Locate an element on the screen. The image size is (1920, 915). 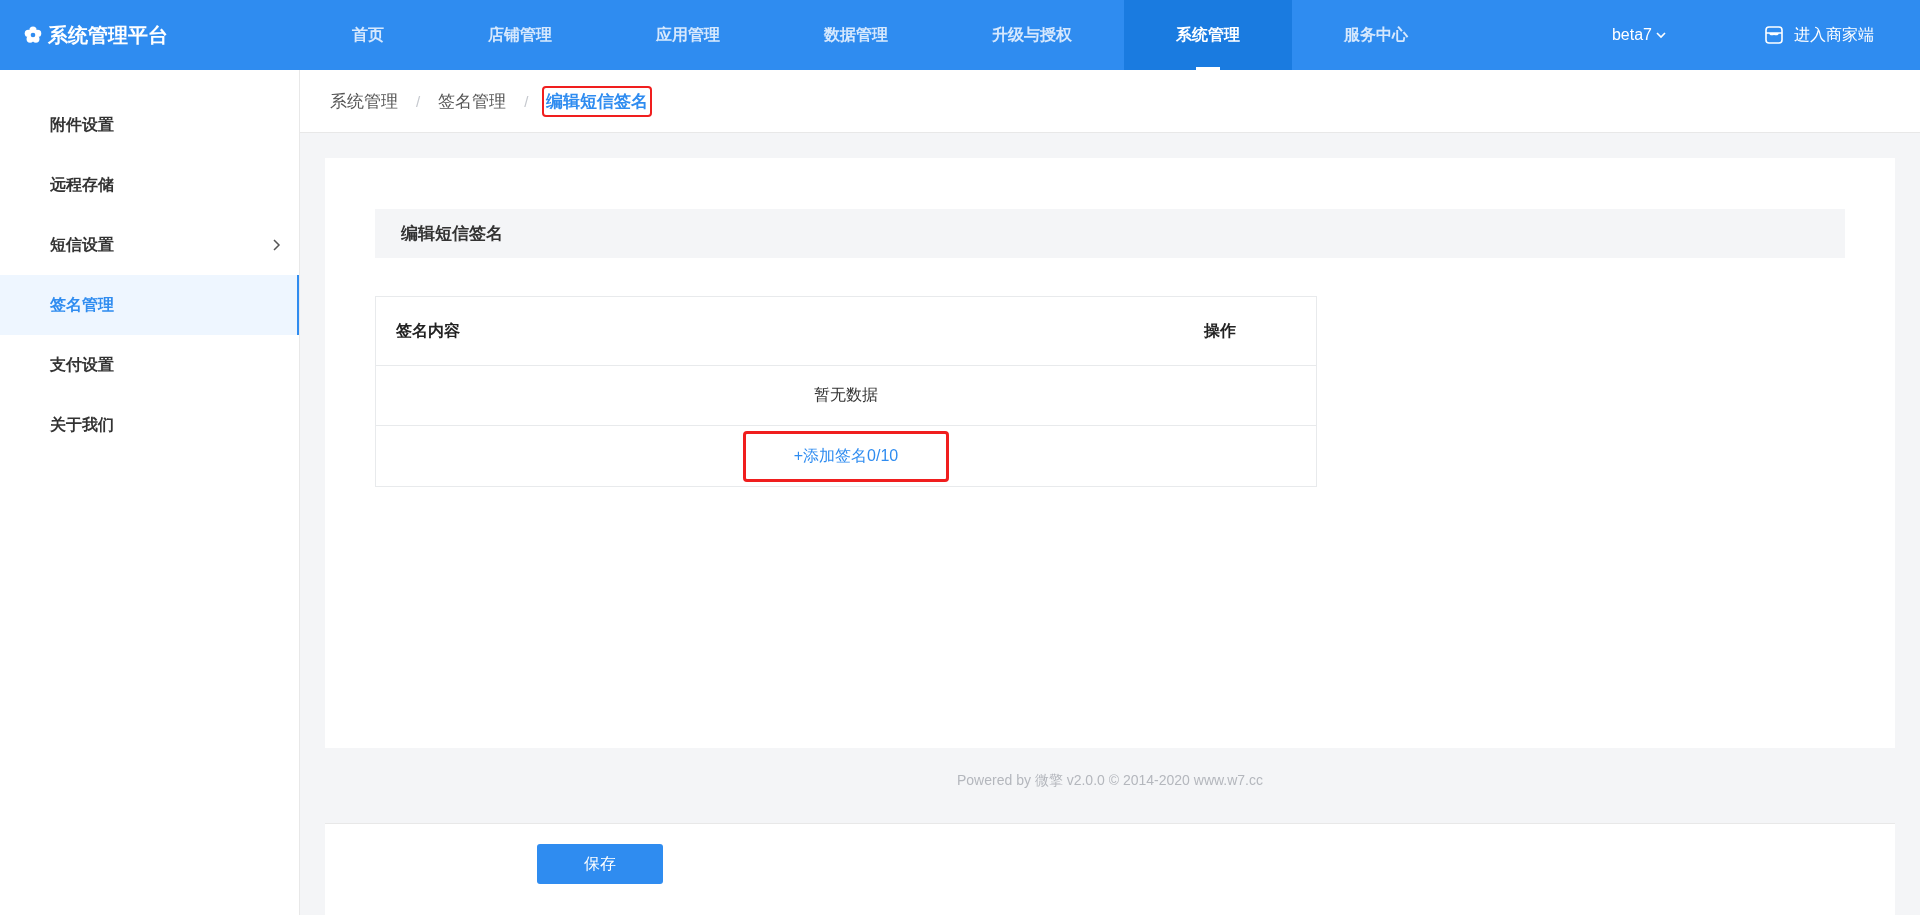
nav-tab: 数据管理 is located at coordinates (856, 35).